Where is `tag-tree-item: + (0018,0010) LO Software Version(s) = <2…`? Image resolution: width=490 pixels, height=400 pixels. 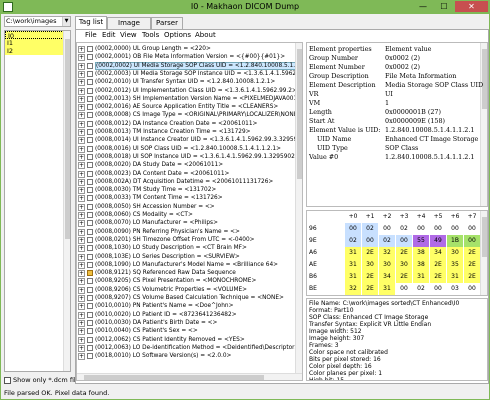 tag-tree-item: + (0018,0010) LO Software Version(s) = <2… is located at coordinates (187, 356).